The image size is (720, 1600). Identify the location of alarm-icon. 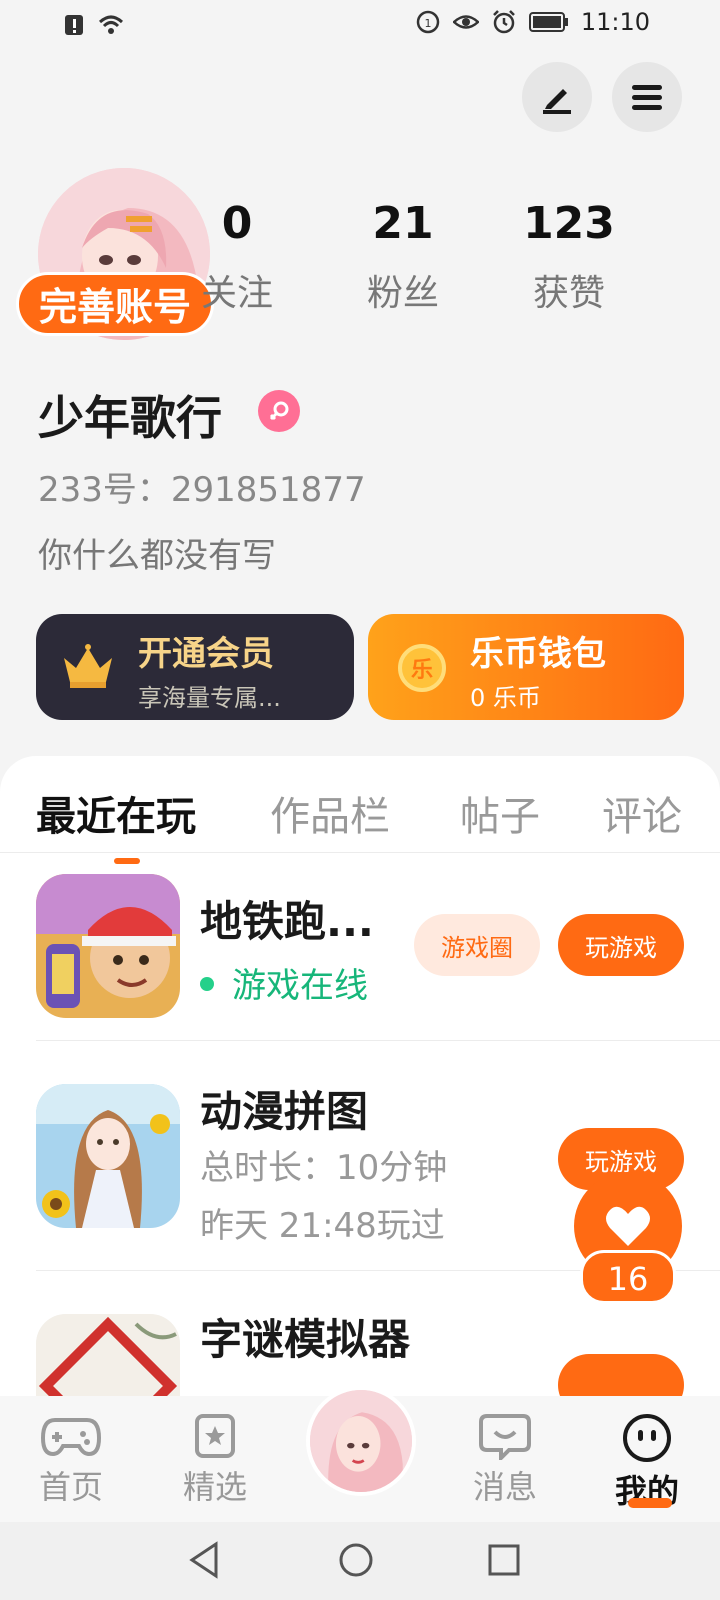
(503, 22).